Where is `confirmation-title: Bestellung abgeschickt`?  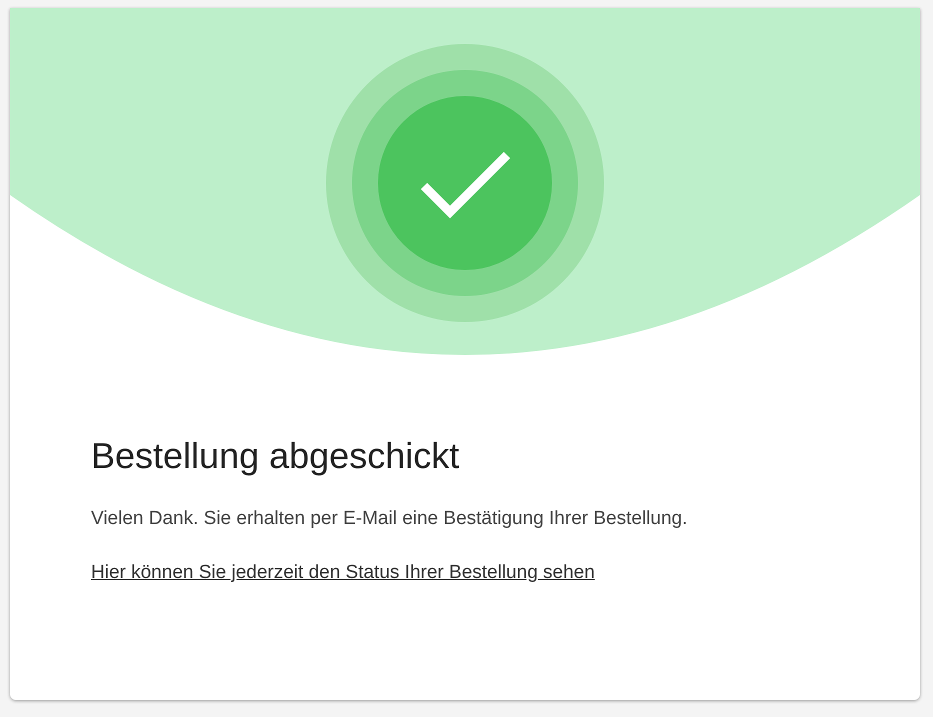
confirmation-title: Bestellung abgeschickt is located at coordinates (275, 456).